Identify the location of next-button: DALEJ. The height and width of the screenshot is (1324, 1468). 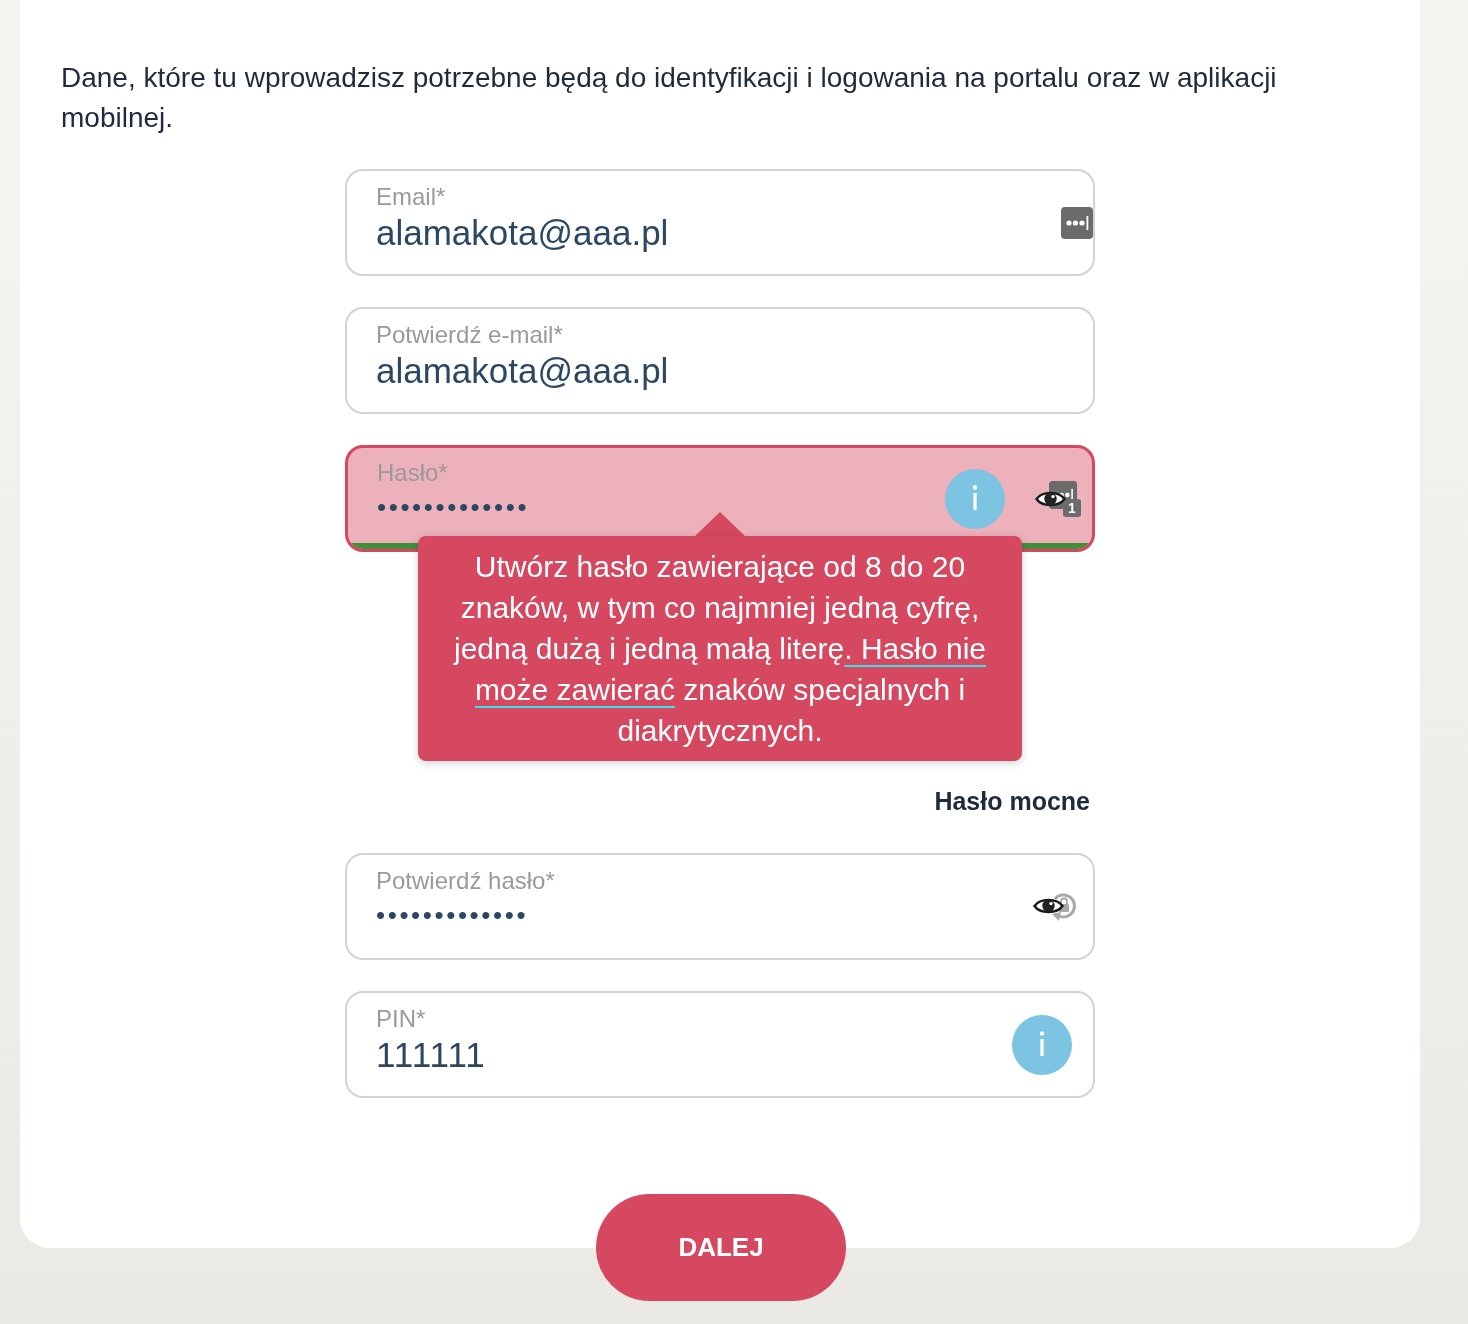
(721, 1247).